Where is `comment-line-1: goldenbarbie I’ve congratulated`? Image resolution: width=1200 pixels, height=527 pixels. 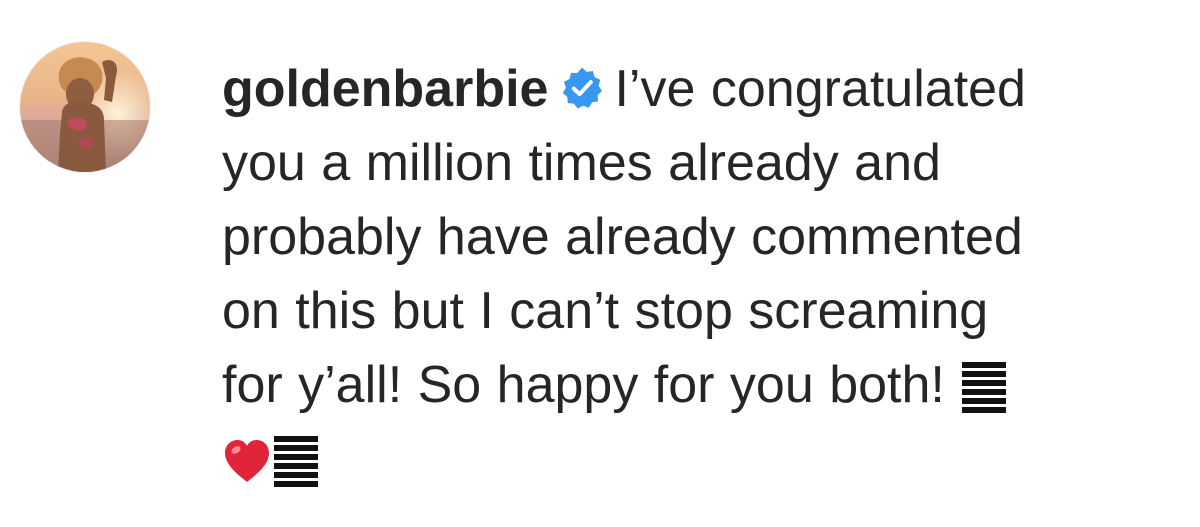
comment-line-1: goldenbarbie I’ve congratulated is located at coordinates (697, 89).